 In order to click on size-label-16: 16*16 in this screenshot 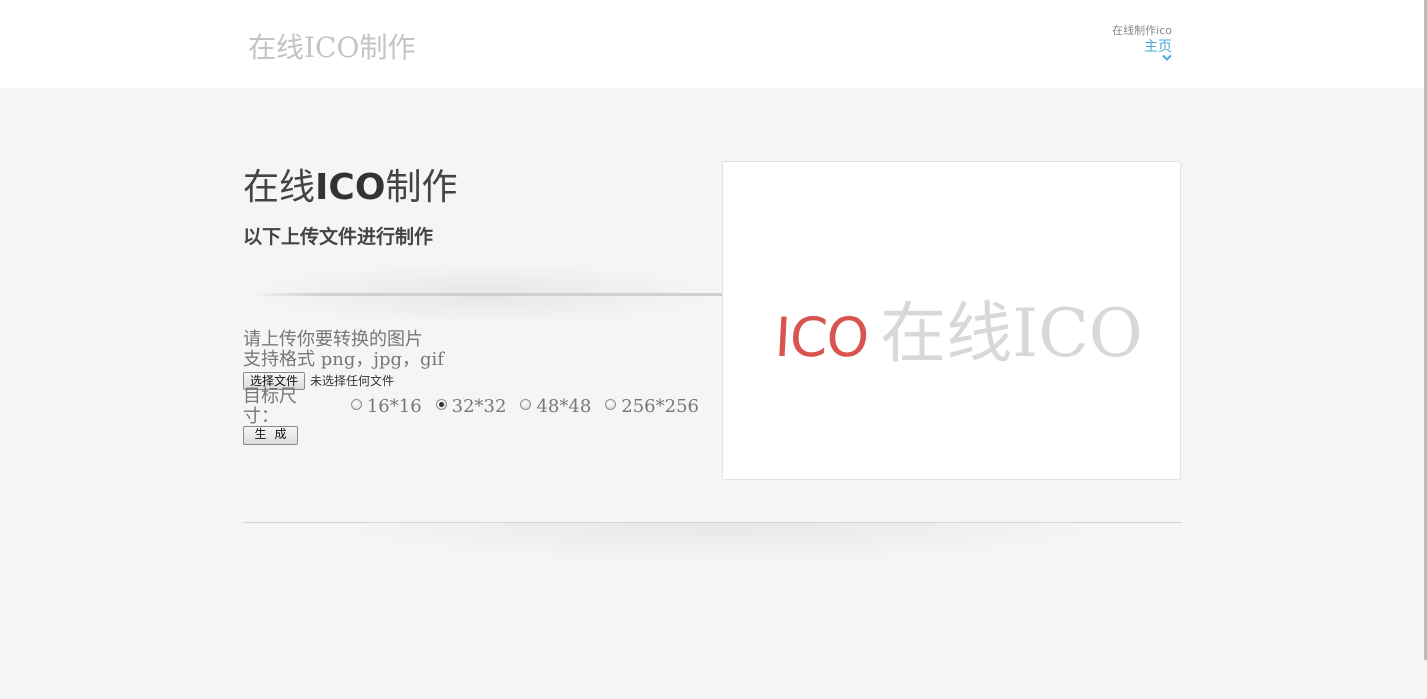, I will do `click(394, 406)`.